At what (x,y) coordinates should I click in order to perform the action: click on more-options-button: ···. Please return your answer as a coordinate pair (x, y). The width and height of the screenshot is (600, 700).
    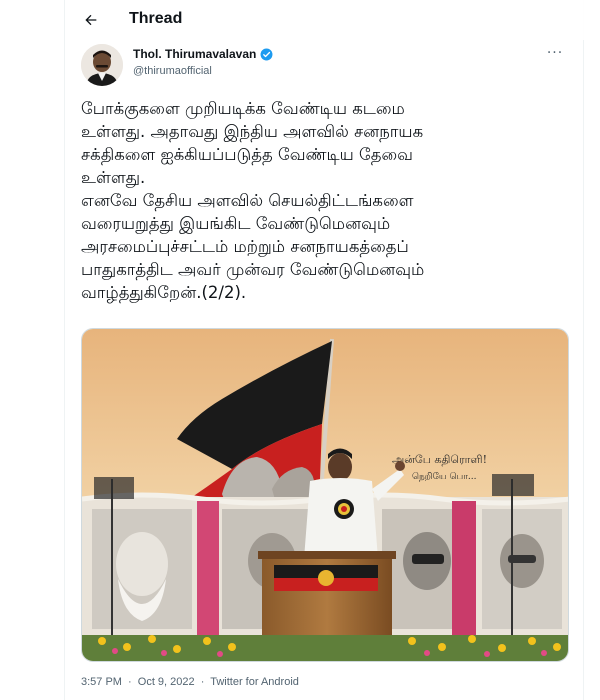
    Looking at the image, I should click on (555, 56).